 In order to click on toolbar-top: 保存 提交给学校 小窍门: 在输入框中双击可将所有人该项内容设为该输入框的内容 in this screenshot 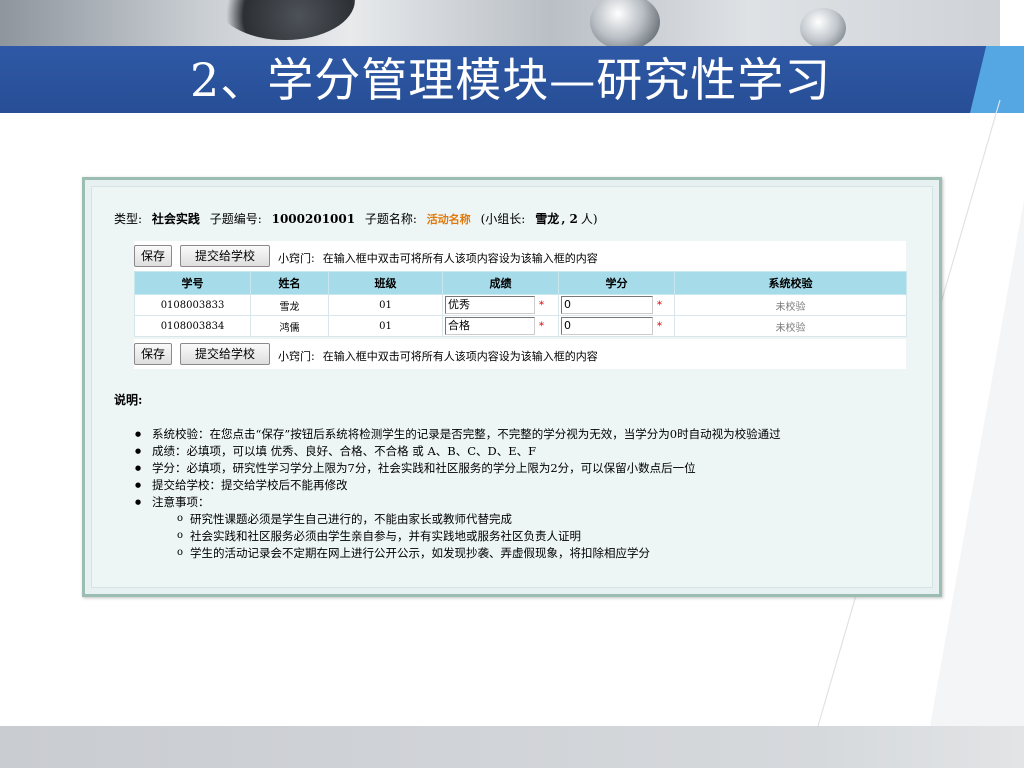, I will do `click(520, 256)`.